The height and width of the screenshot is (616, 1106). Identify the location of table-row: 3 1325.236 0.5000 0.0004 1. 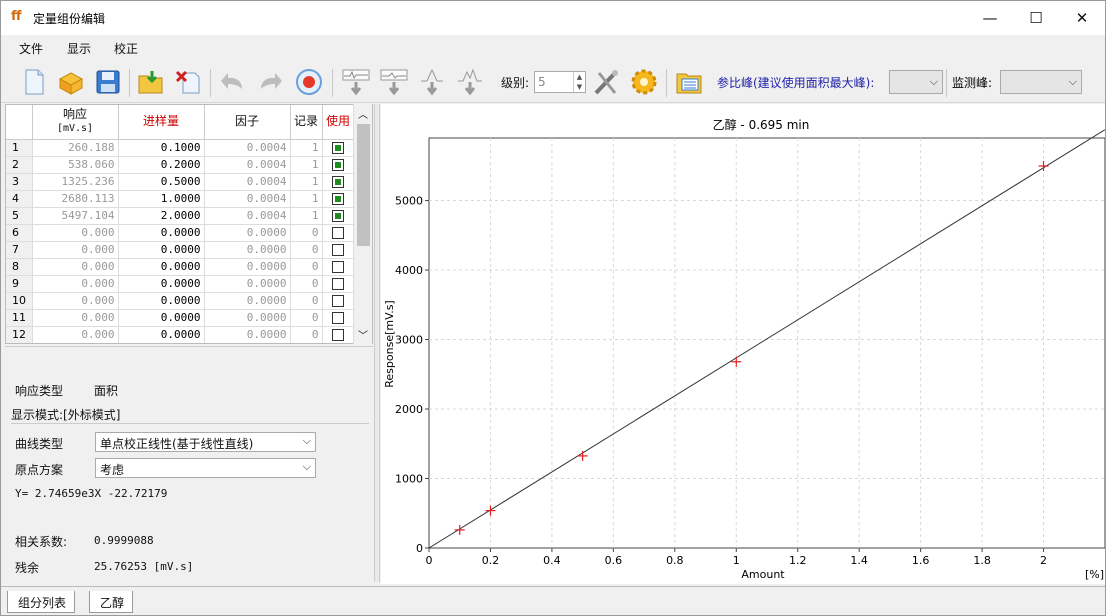
(180, 182).